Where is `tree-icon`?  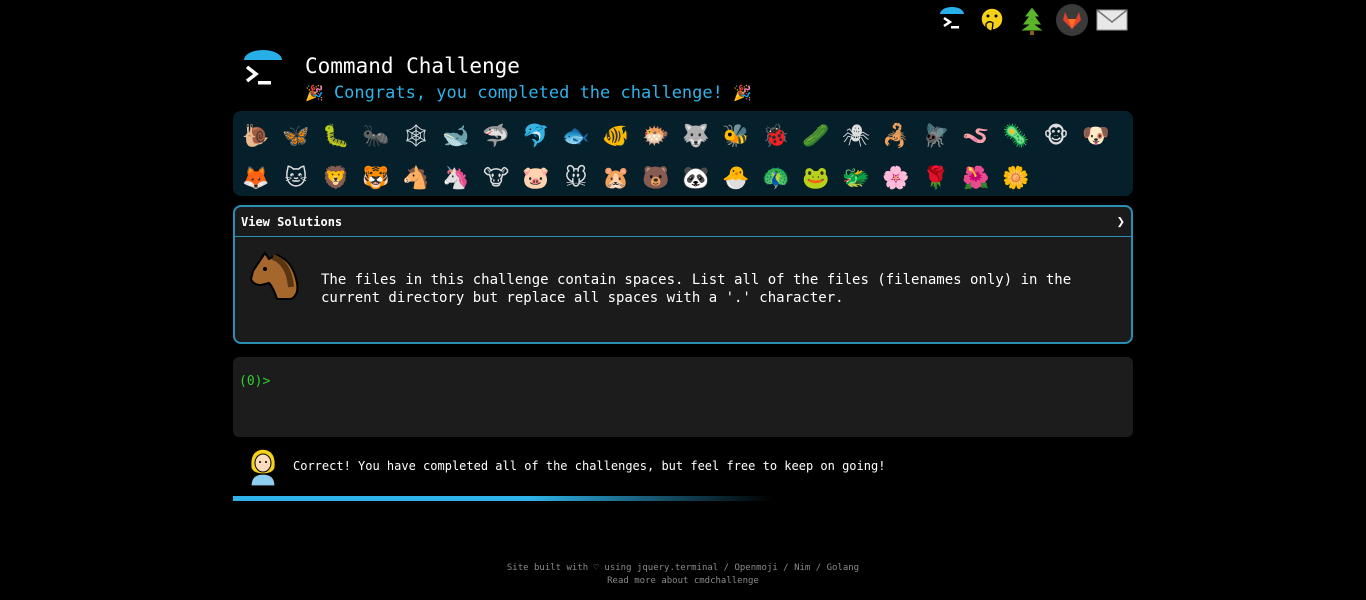
tree-icon is located at coordinates (1032, 20).